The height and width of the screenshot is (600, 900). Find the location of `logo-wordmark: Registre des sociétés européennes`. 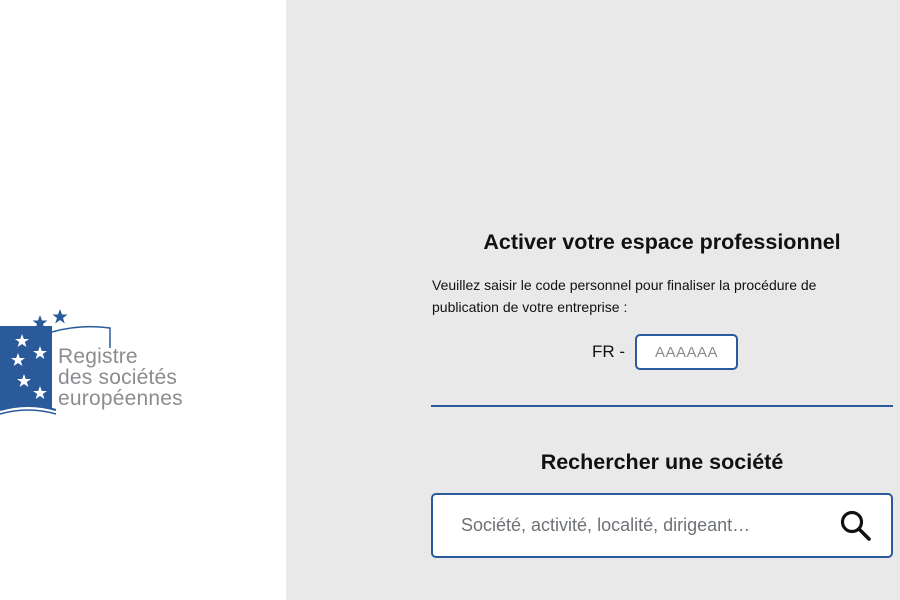

logo-wordmark: Registre des sociétés européennes is located at coordinates (120, 377).